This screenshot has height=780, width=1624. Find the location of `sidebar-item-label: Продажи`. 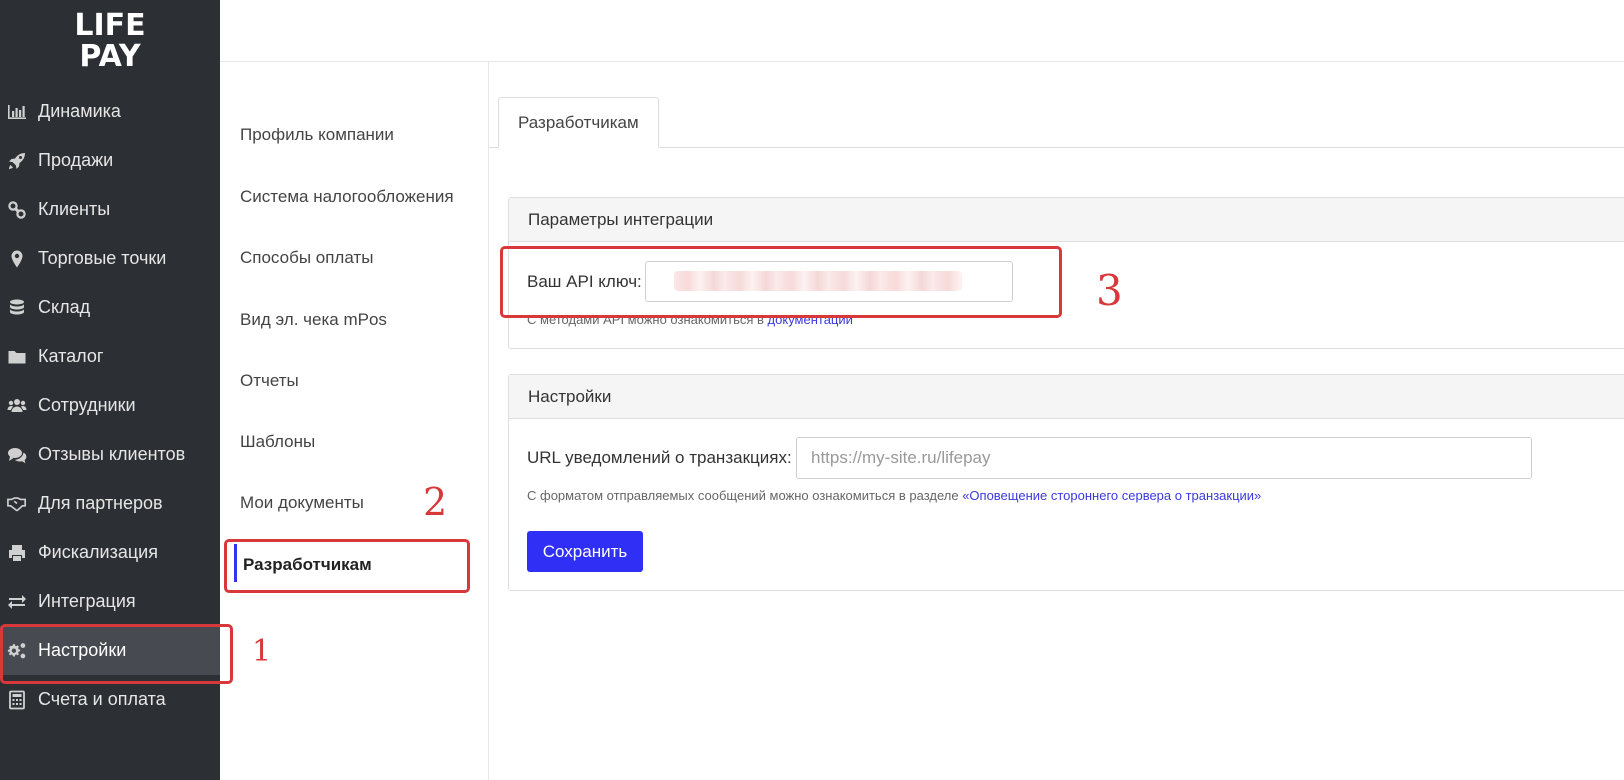

sidebar-item-label: Продажи is located at coordinates (76, 160).